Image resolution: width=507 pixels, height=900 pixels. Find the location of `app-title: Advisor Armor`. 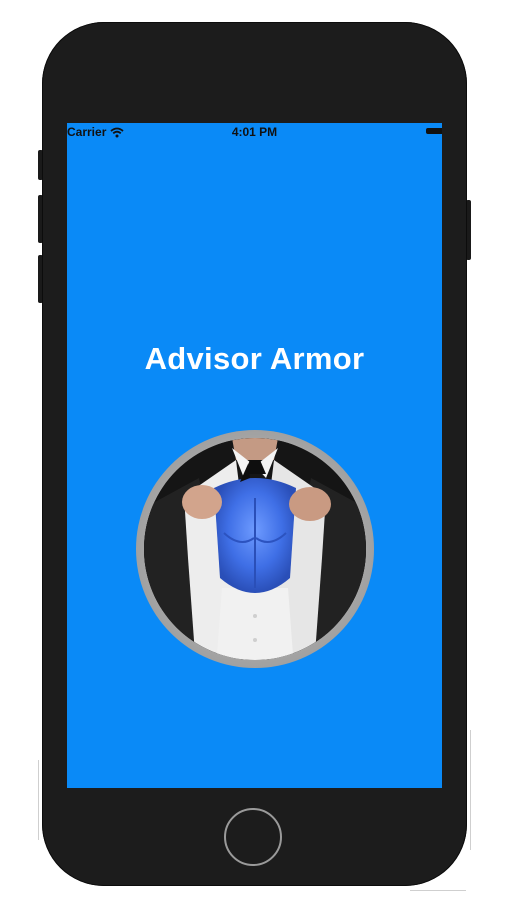

app-title: Advisor Armor is located at coordinates (254, 358).